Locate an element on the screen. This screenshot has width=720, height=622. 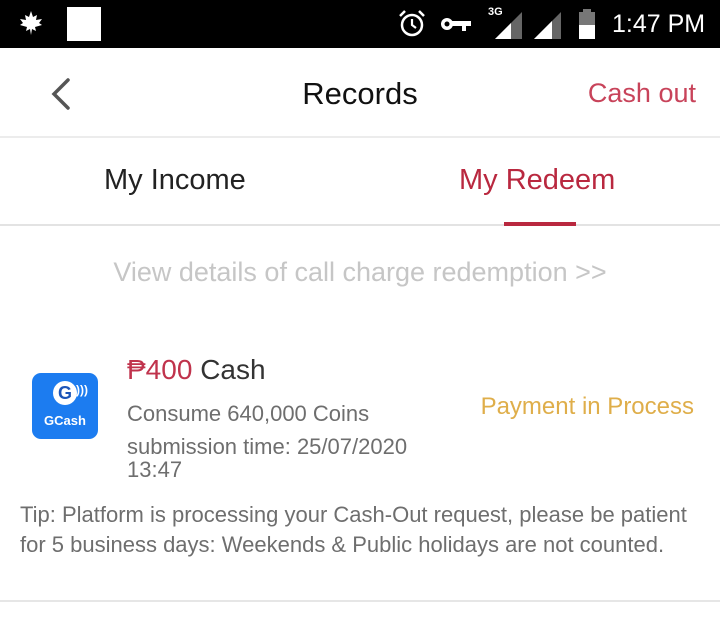
signal-3g-icon is located at coordinates (508, 25).